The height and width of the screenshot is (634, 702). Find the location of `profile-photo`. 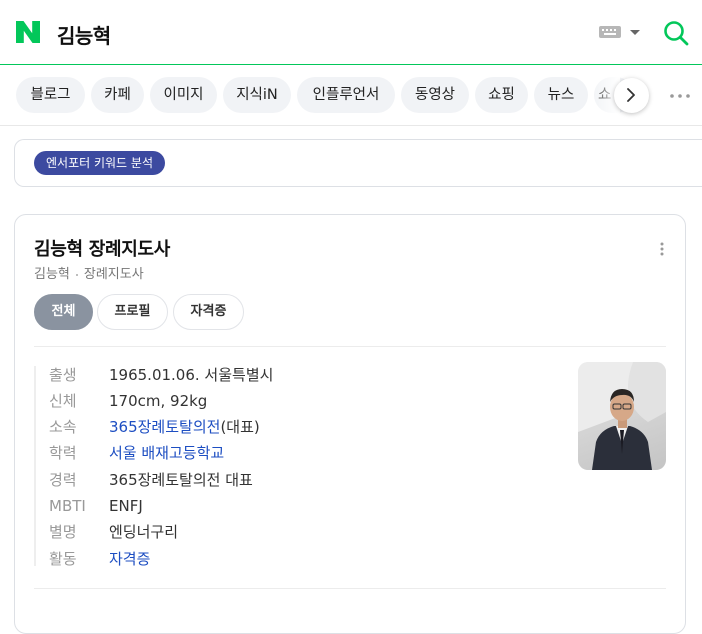

profile-photo is located at coordinates (622, 416).